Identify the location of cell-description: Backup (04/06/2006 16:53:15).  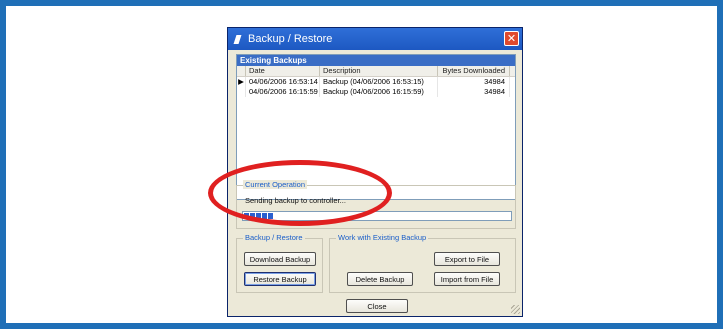
(379, 82).